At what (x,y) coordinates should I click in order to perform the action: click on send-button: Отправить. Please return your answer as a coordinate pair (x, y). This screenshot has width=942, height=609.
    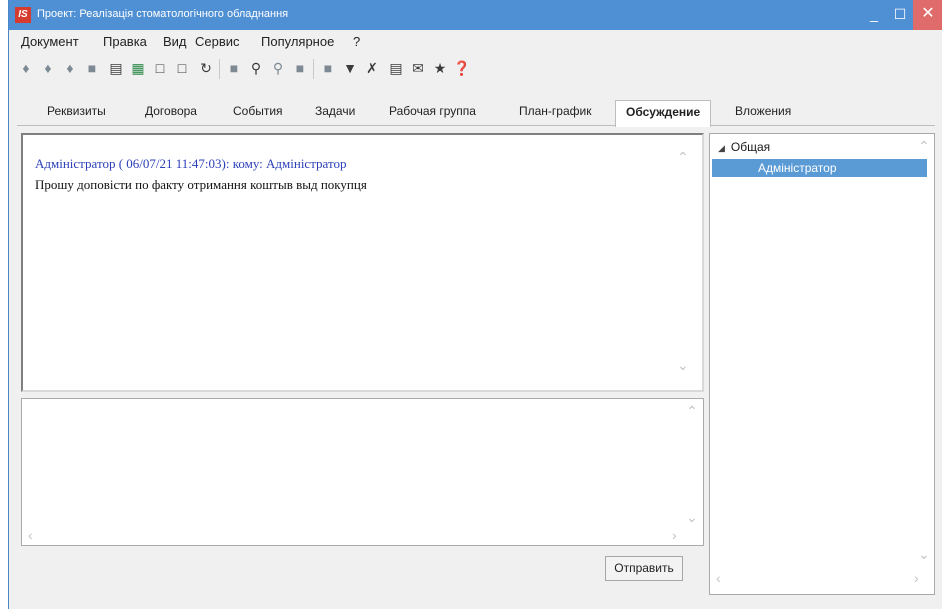
    Looking at the image, I should click on (644, 568).